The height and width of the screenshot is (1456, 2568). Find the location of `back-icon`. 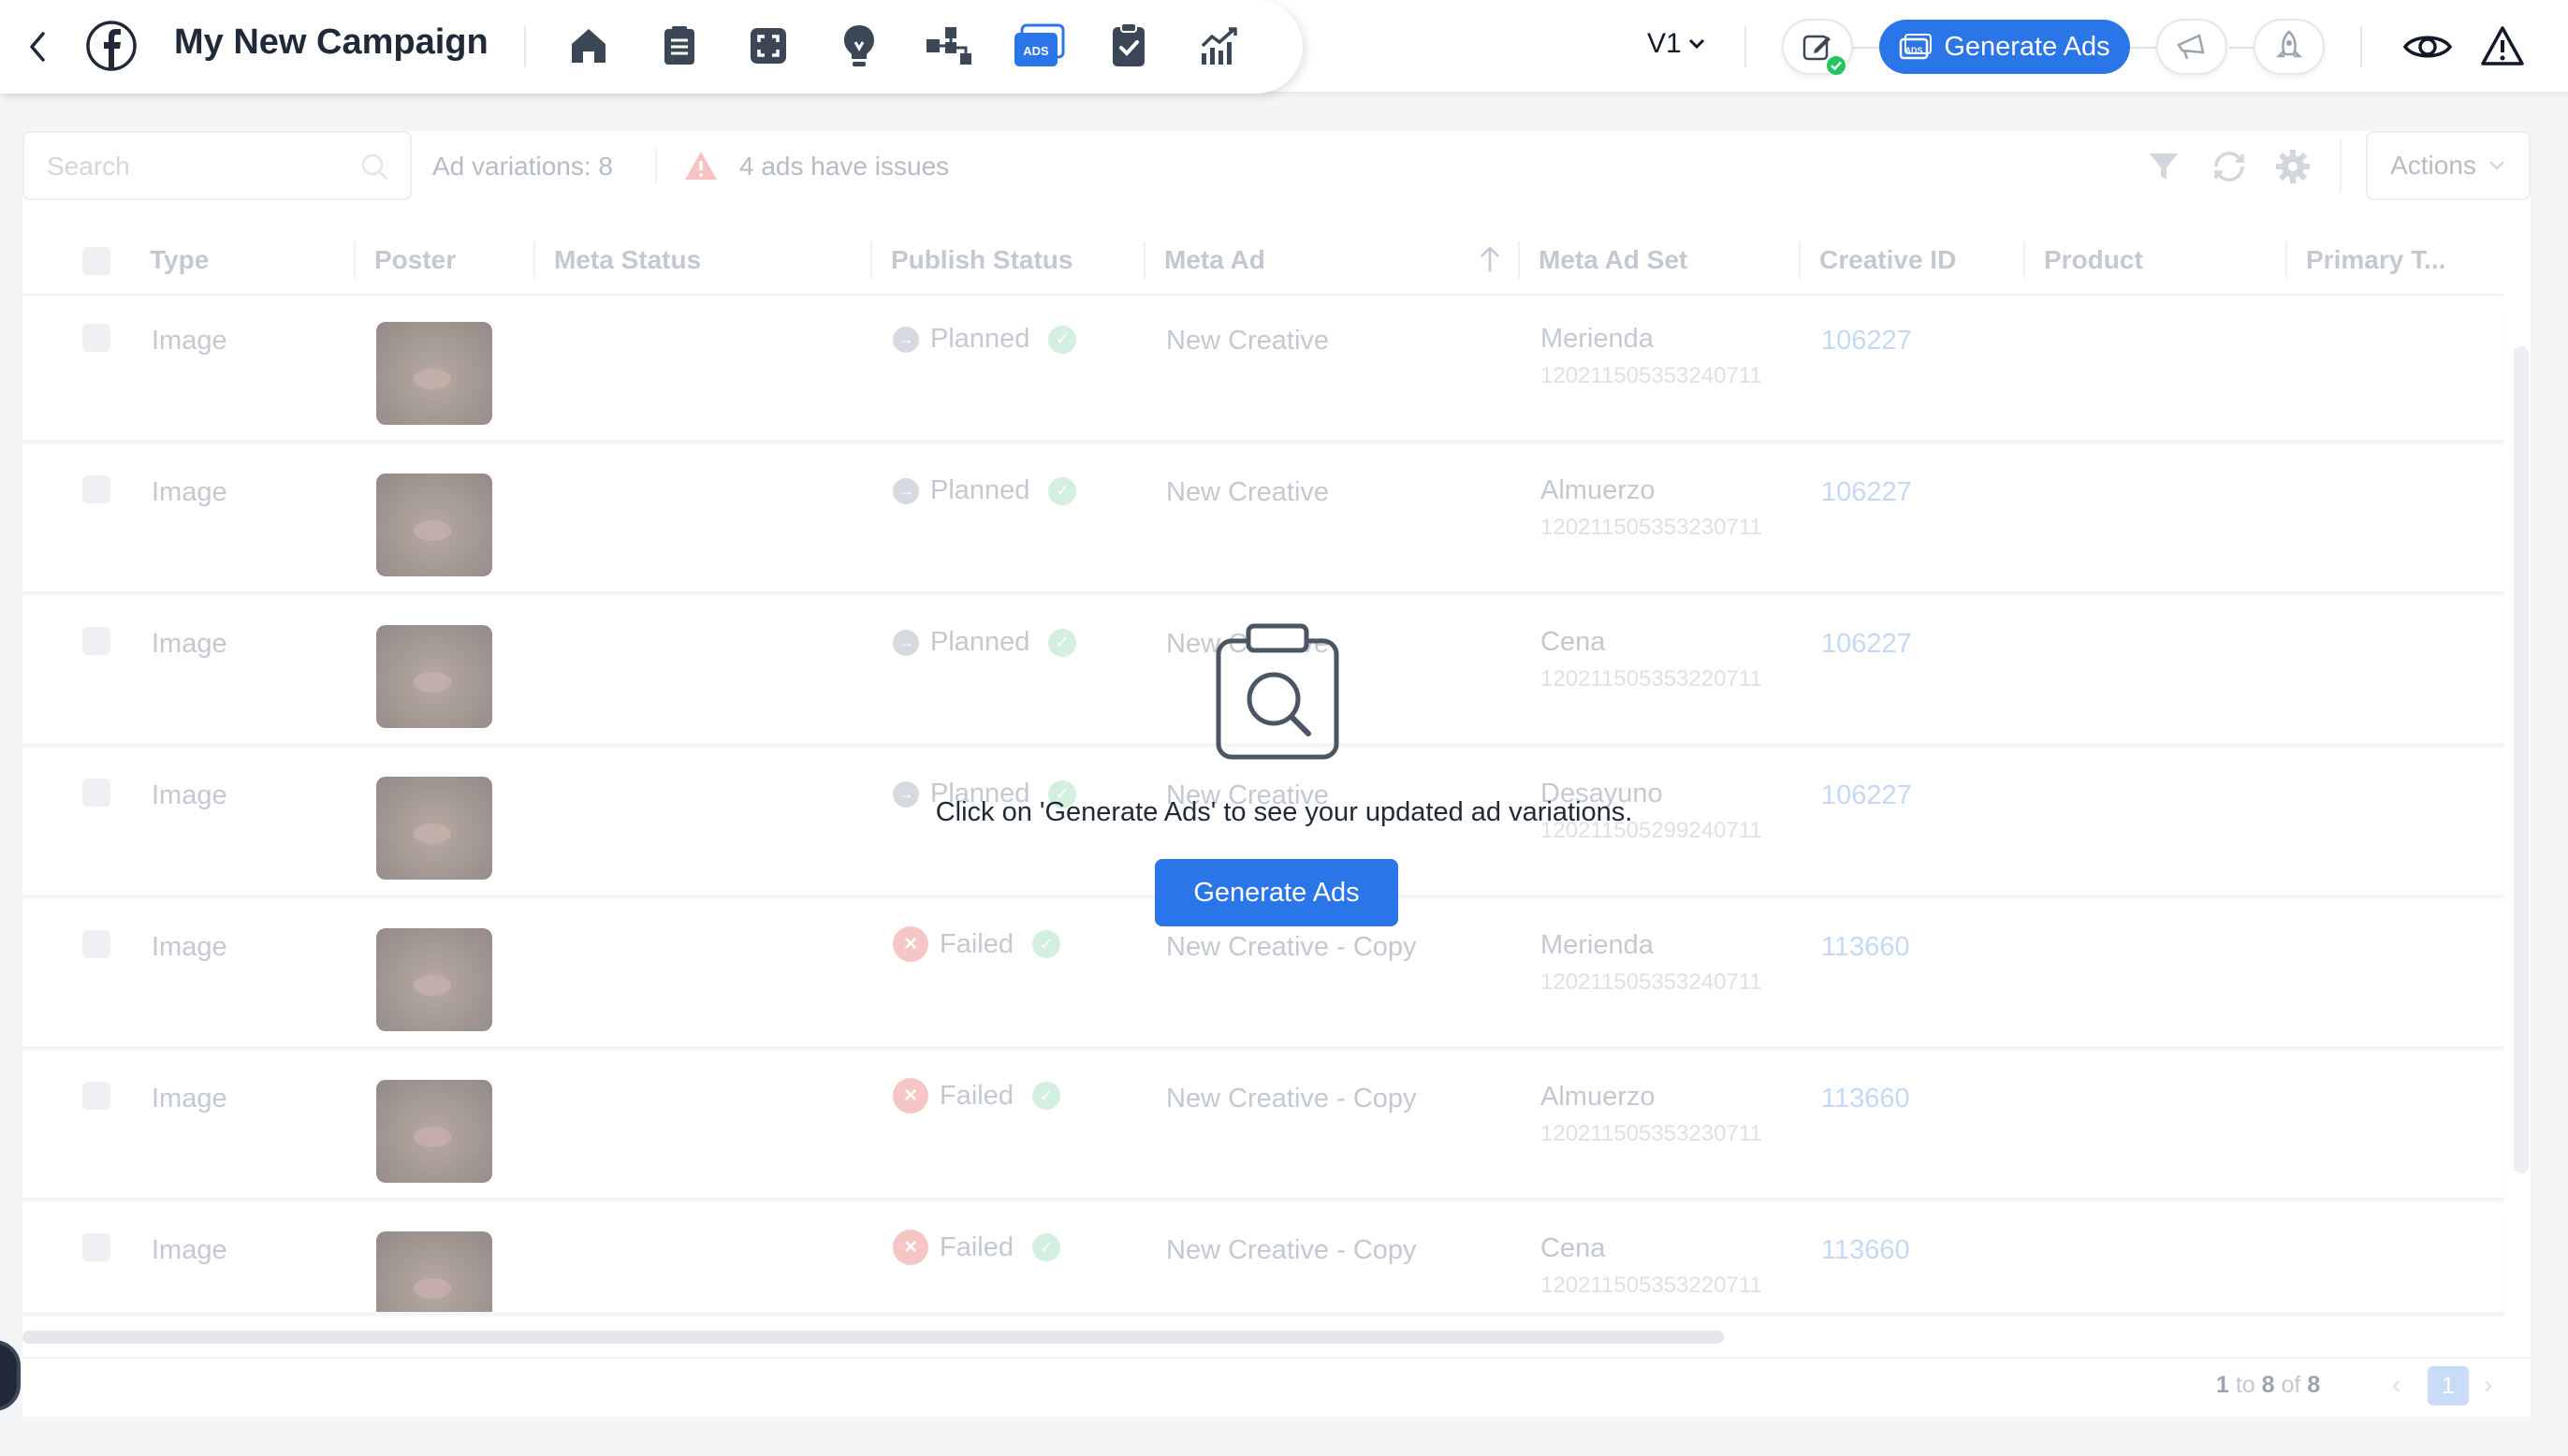

back-icon is located at coordinates (37, 47).